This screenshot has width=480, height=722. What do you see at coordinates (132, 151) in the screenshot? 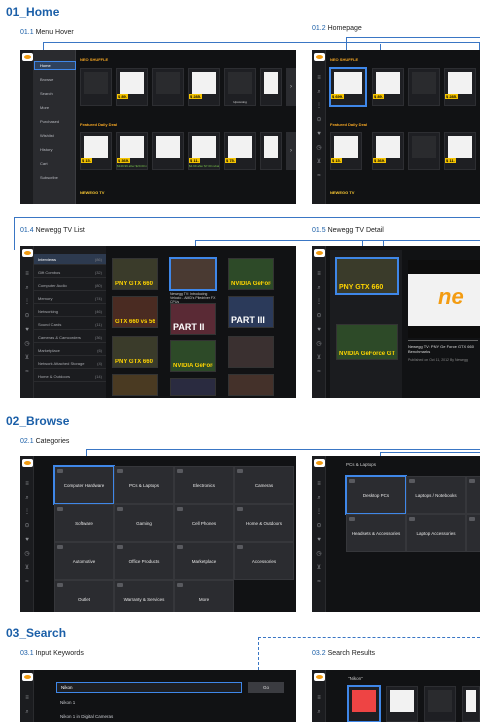
I see `product-card: $ 369.$349.99 after $20.00 rebate` at bounding box center [132, 151].